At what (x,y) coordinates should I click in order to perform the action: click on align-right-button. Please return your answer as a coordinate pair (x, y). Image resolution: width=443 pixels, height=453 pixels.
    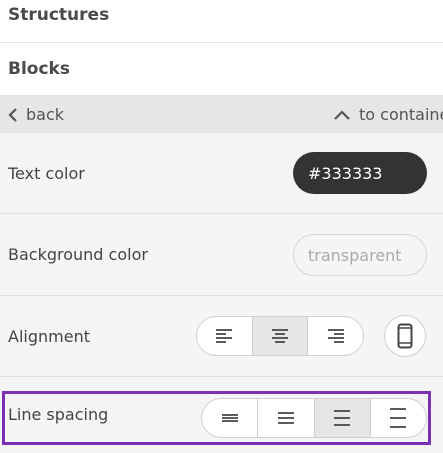
    Looking at the image, I should click on (335, 336).